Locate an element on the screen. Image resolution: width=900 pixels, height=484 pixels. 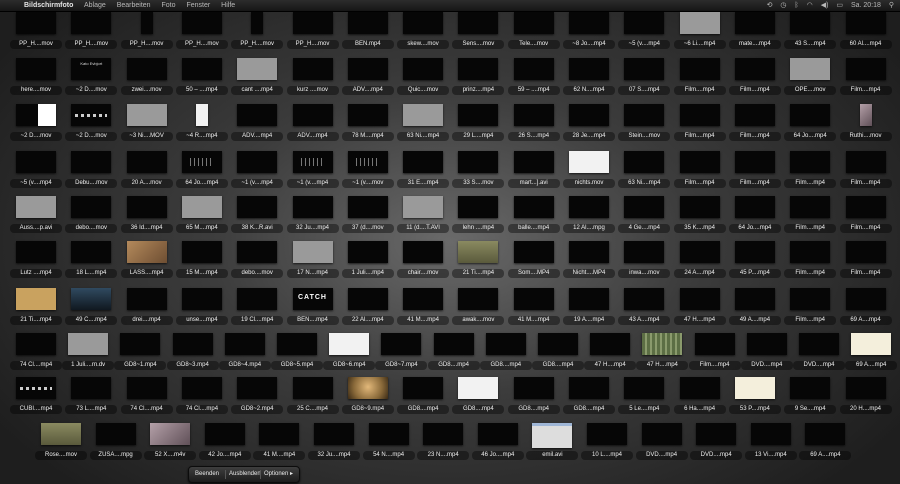
quit-button: Beenden is located at coordinates (207, 474).